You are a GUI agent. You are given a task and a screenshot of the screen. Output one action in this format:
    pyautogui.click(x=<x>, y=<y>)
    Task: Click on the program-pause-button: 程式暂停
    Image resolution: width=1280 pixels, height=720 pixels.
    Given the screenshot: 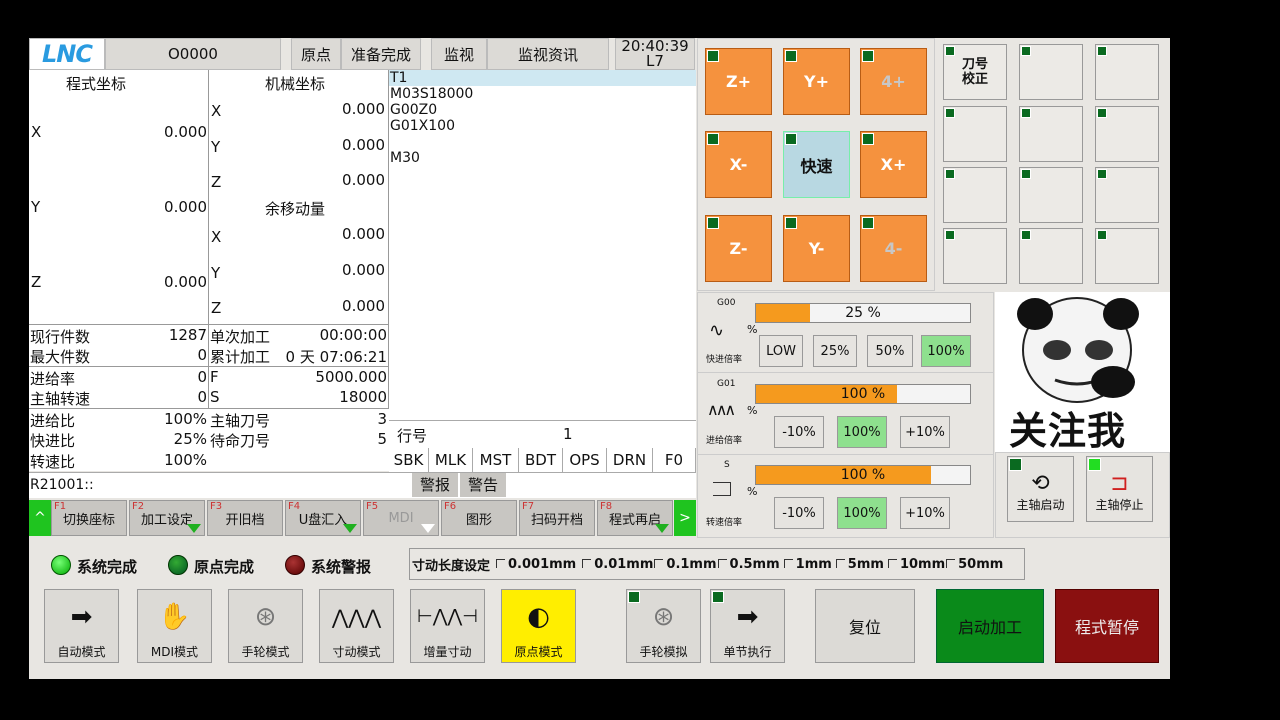 What is the action you would take?
    pyautogui.click(x=1107, y=626)
    